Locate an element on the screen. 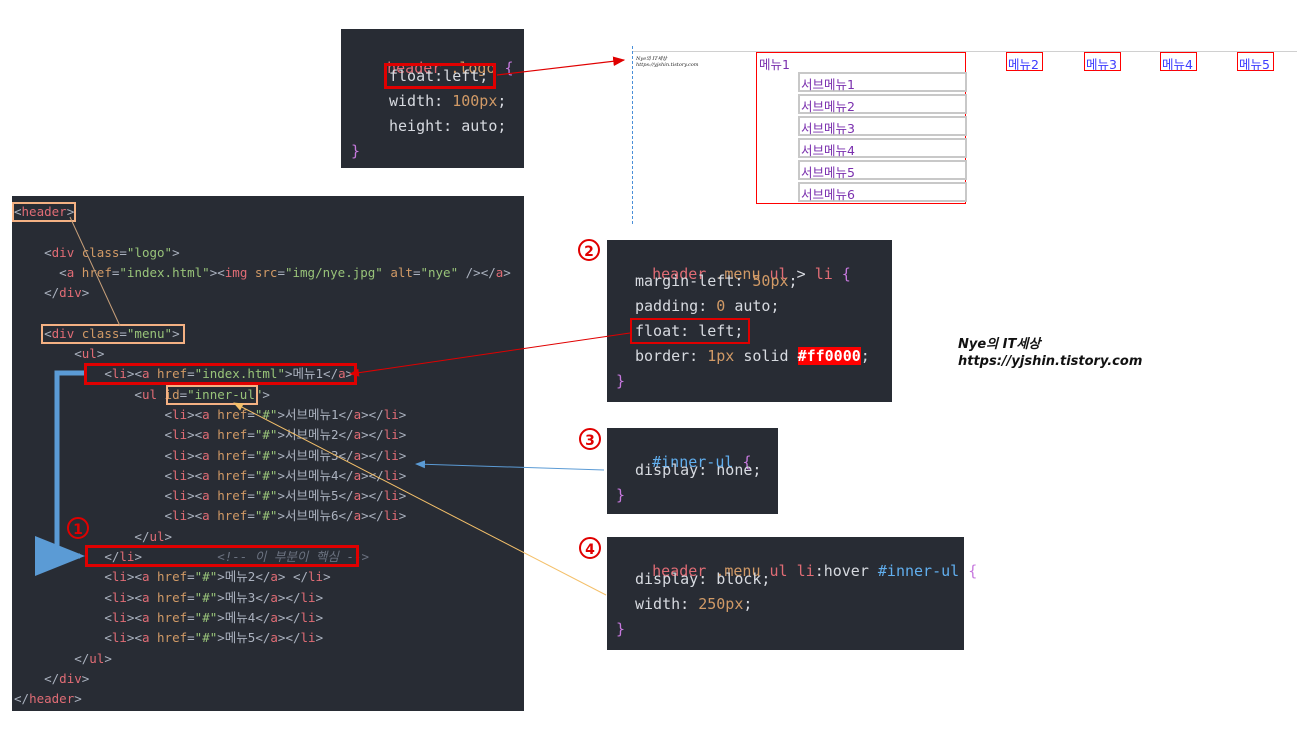 This screenshot has width=1310, height=753. badge-2: 2 is located at coordinates (589, 250).